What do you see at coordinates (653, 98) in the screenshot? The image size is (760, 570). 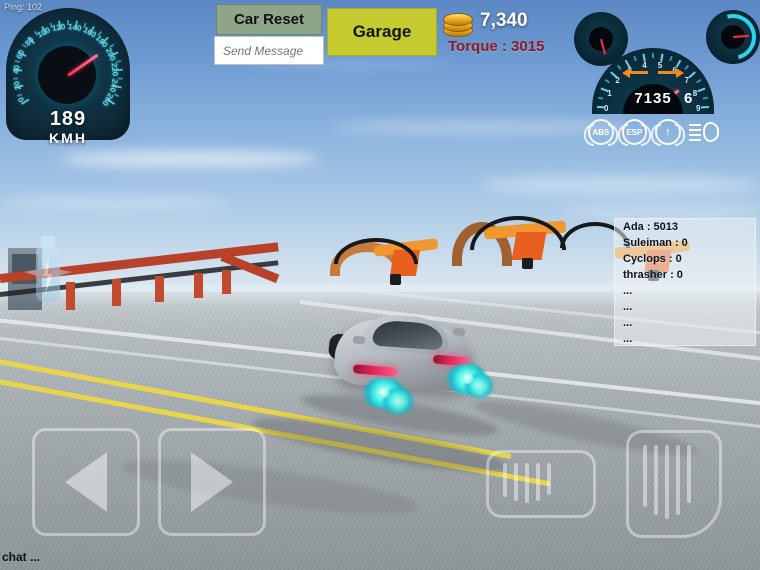 I see `rpm-value: 7135` at bounding box center [653, 98].